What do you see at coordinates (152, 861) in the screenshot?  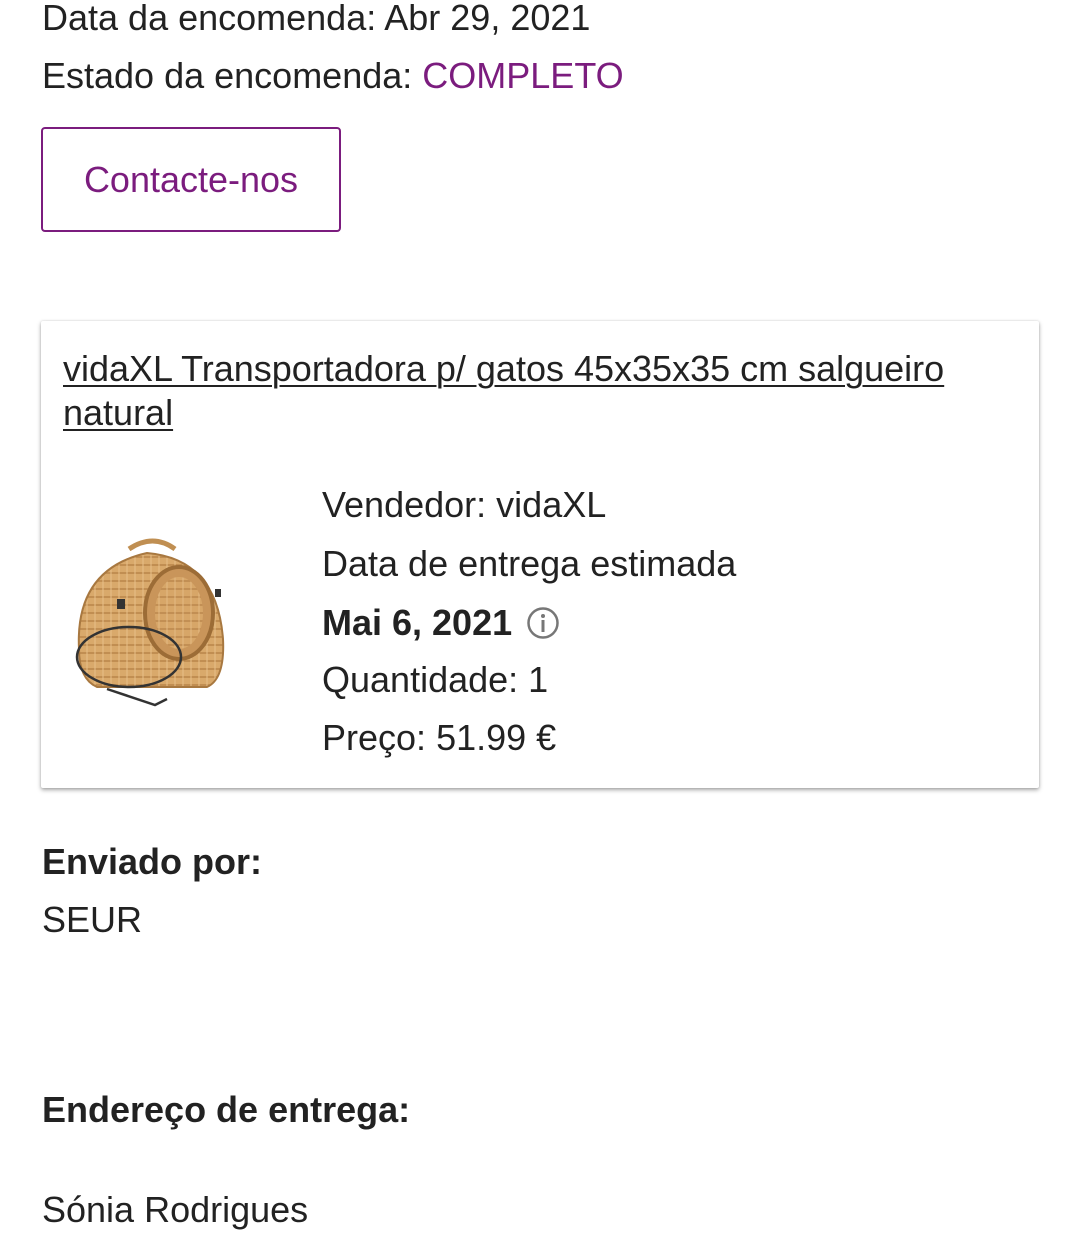 I see `shipped-by-title: Enviado por:` at bounding box center [152, 861].